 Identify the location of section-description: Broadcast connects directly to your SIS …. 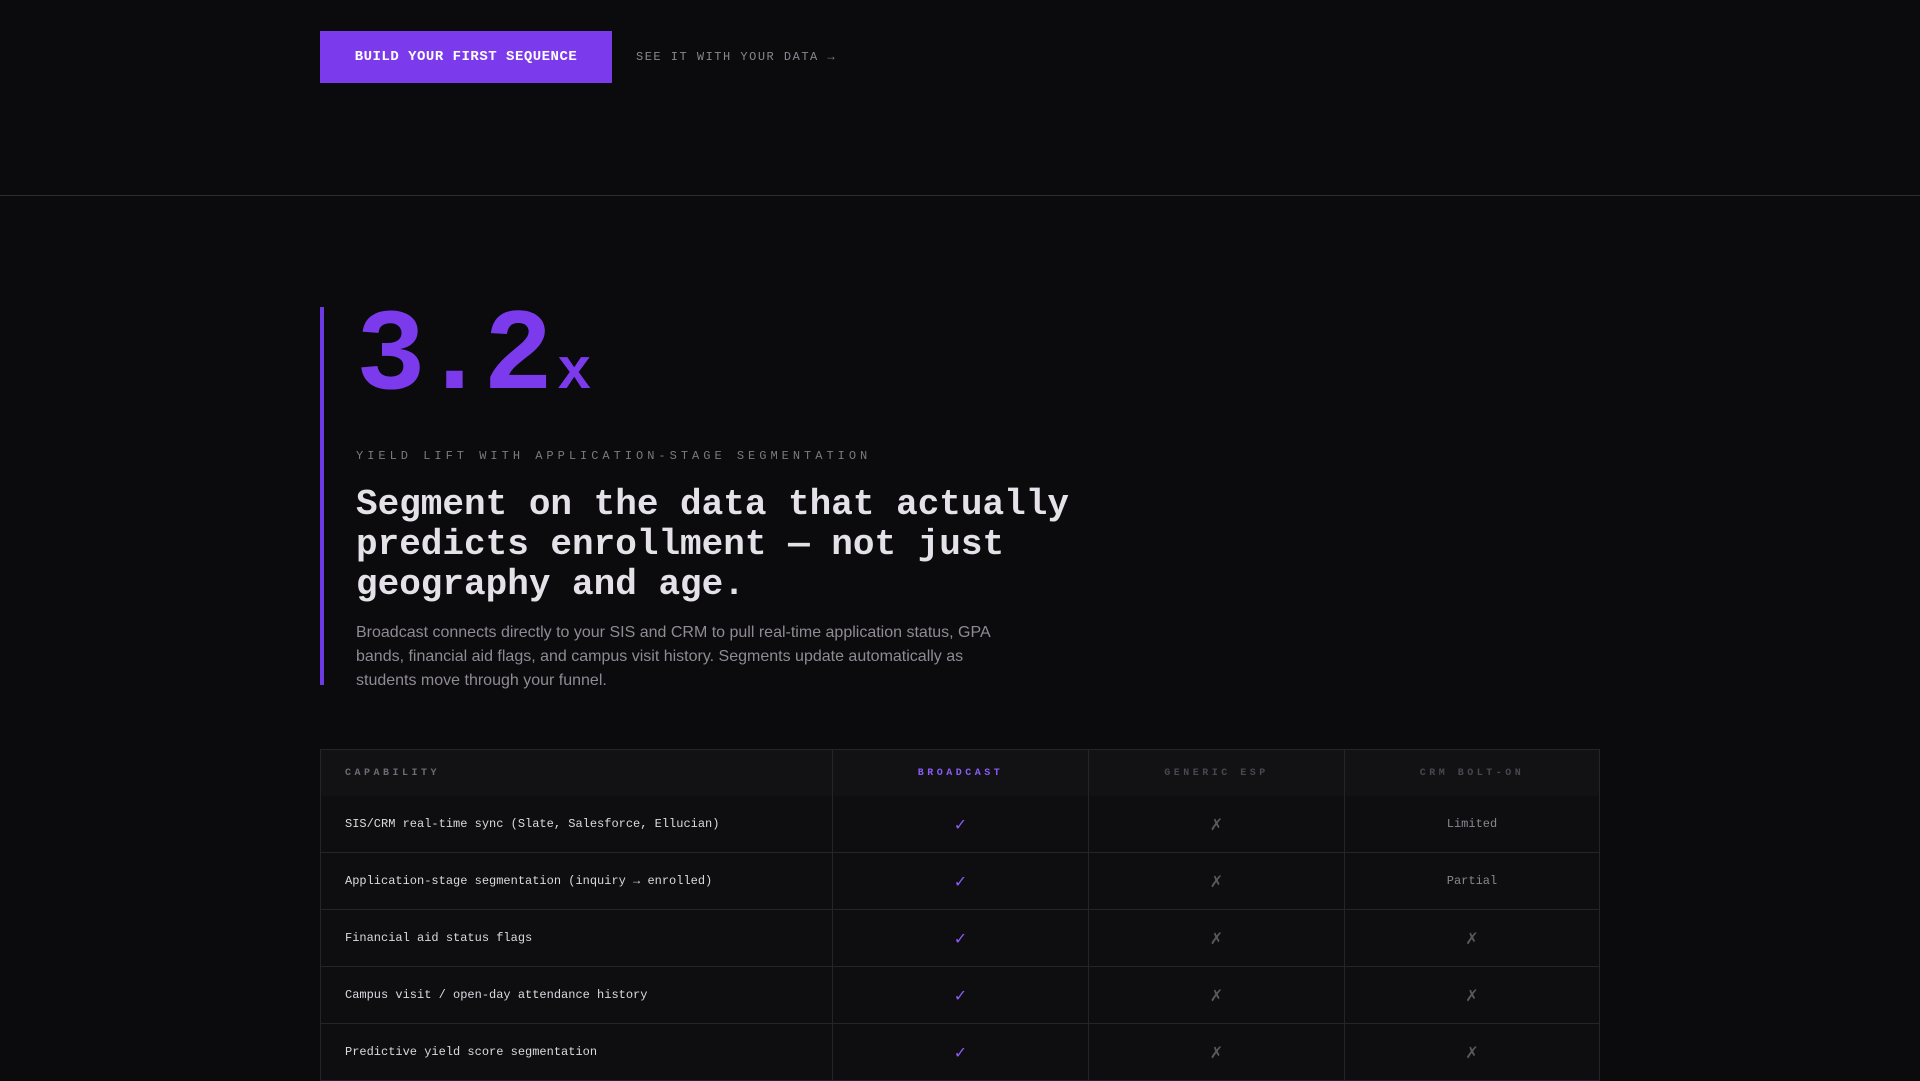
(673, 656).